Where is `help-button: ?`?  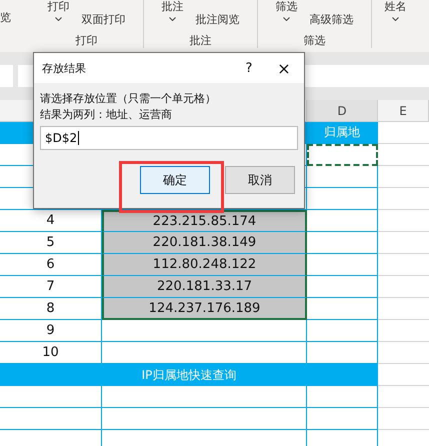
help-button: ? is located at coordinates (249, 68).